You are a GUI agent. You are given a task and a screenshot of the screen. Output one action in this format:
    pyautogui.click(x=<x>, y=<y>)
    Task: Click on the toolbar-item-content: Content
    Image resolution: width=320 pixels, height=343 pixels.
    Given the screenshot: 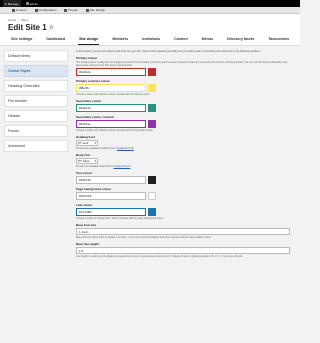 What is the action you would take?
    pyautogui.click(x=19, y=10)
    